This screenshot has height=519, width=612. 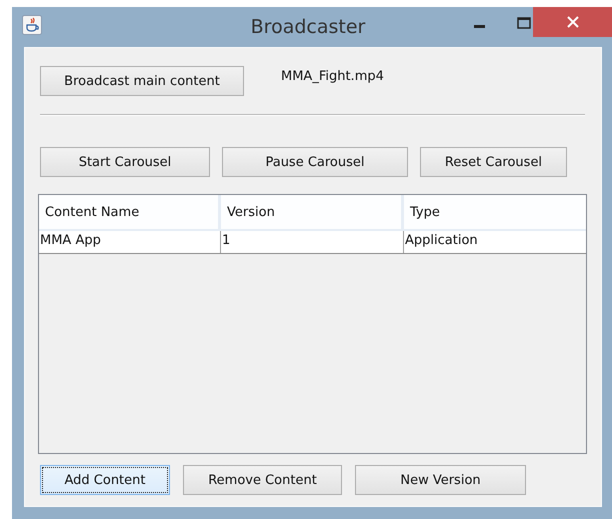 I want to click on action-button: Add Content, so click(x=105, y=480).